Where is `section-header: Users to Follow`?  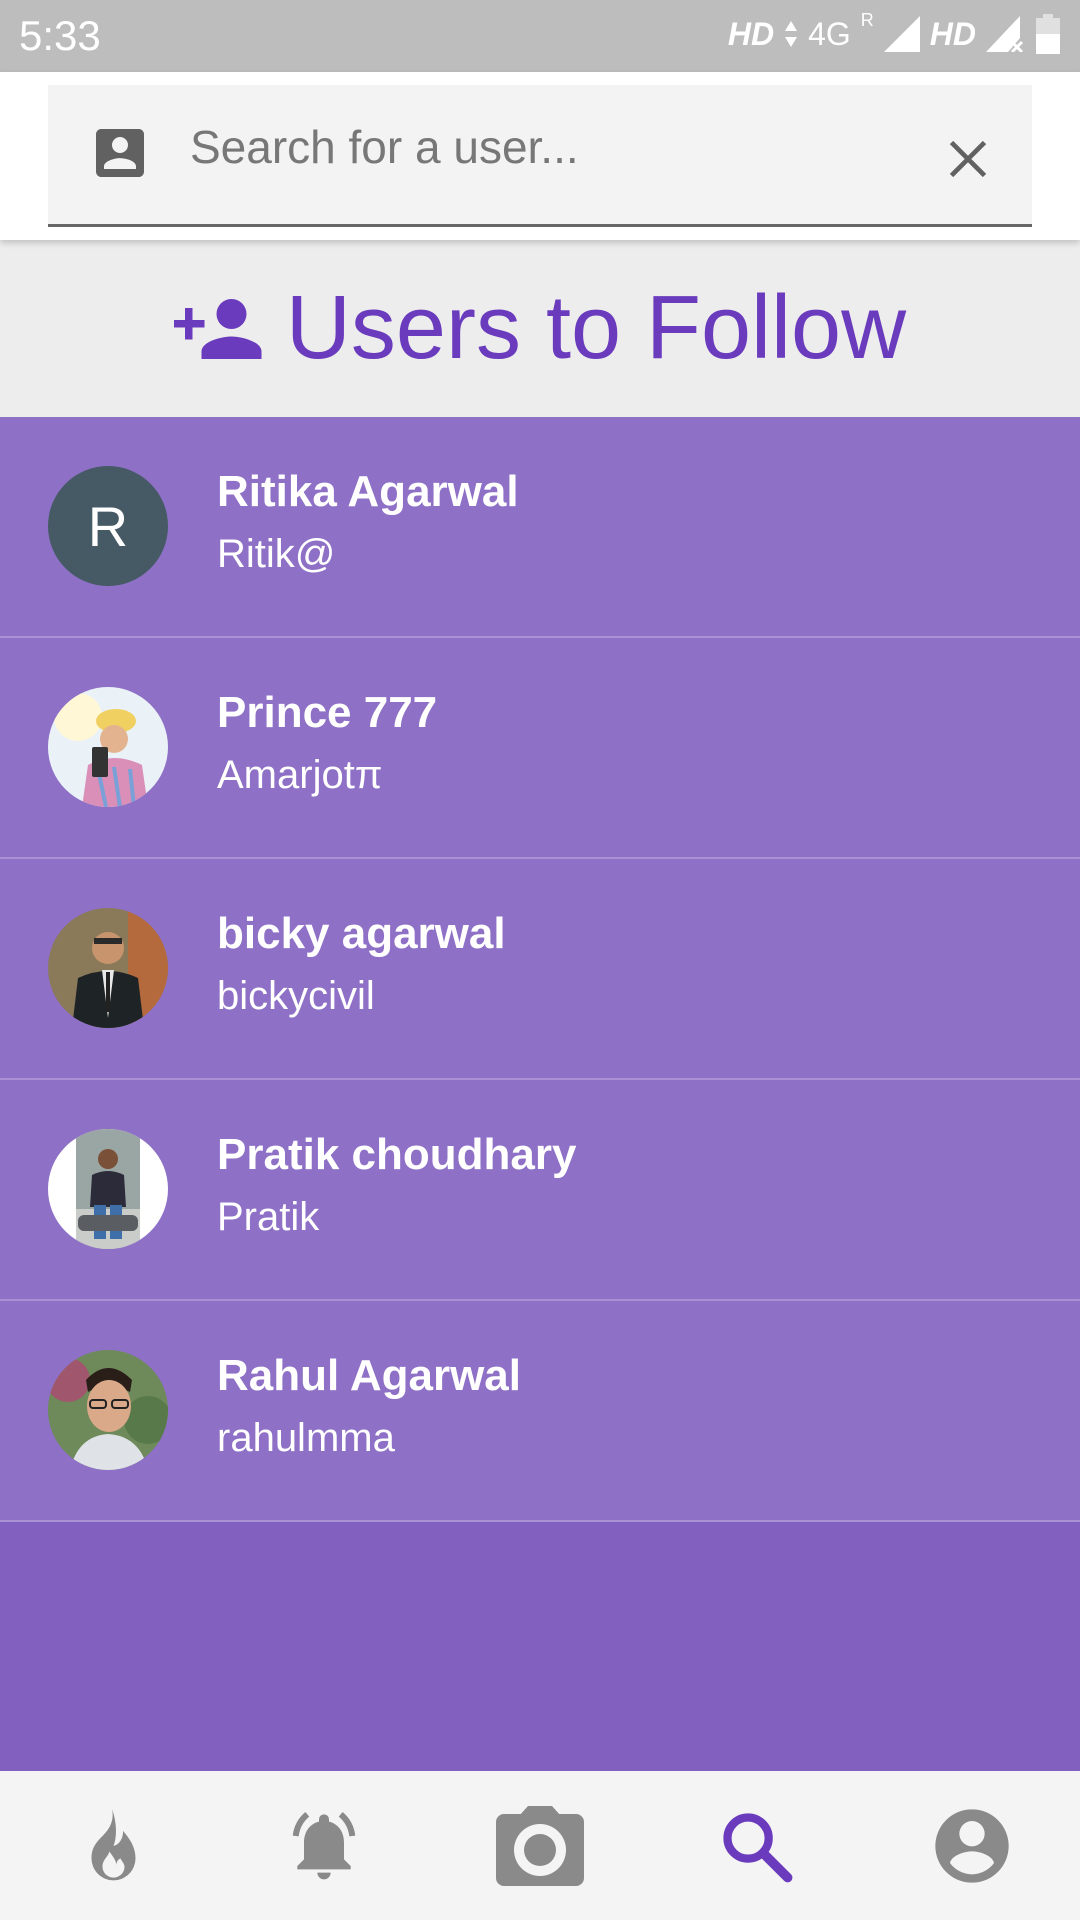
section-header: Users to Follow is located at coordinates (540, 328).